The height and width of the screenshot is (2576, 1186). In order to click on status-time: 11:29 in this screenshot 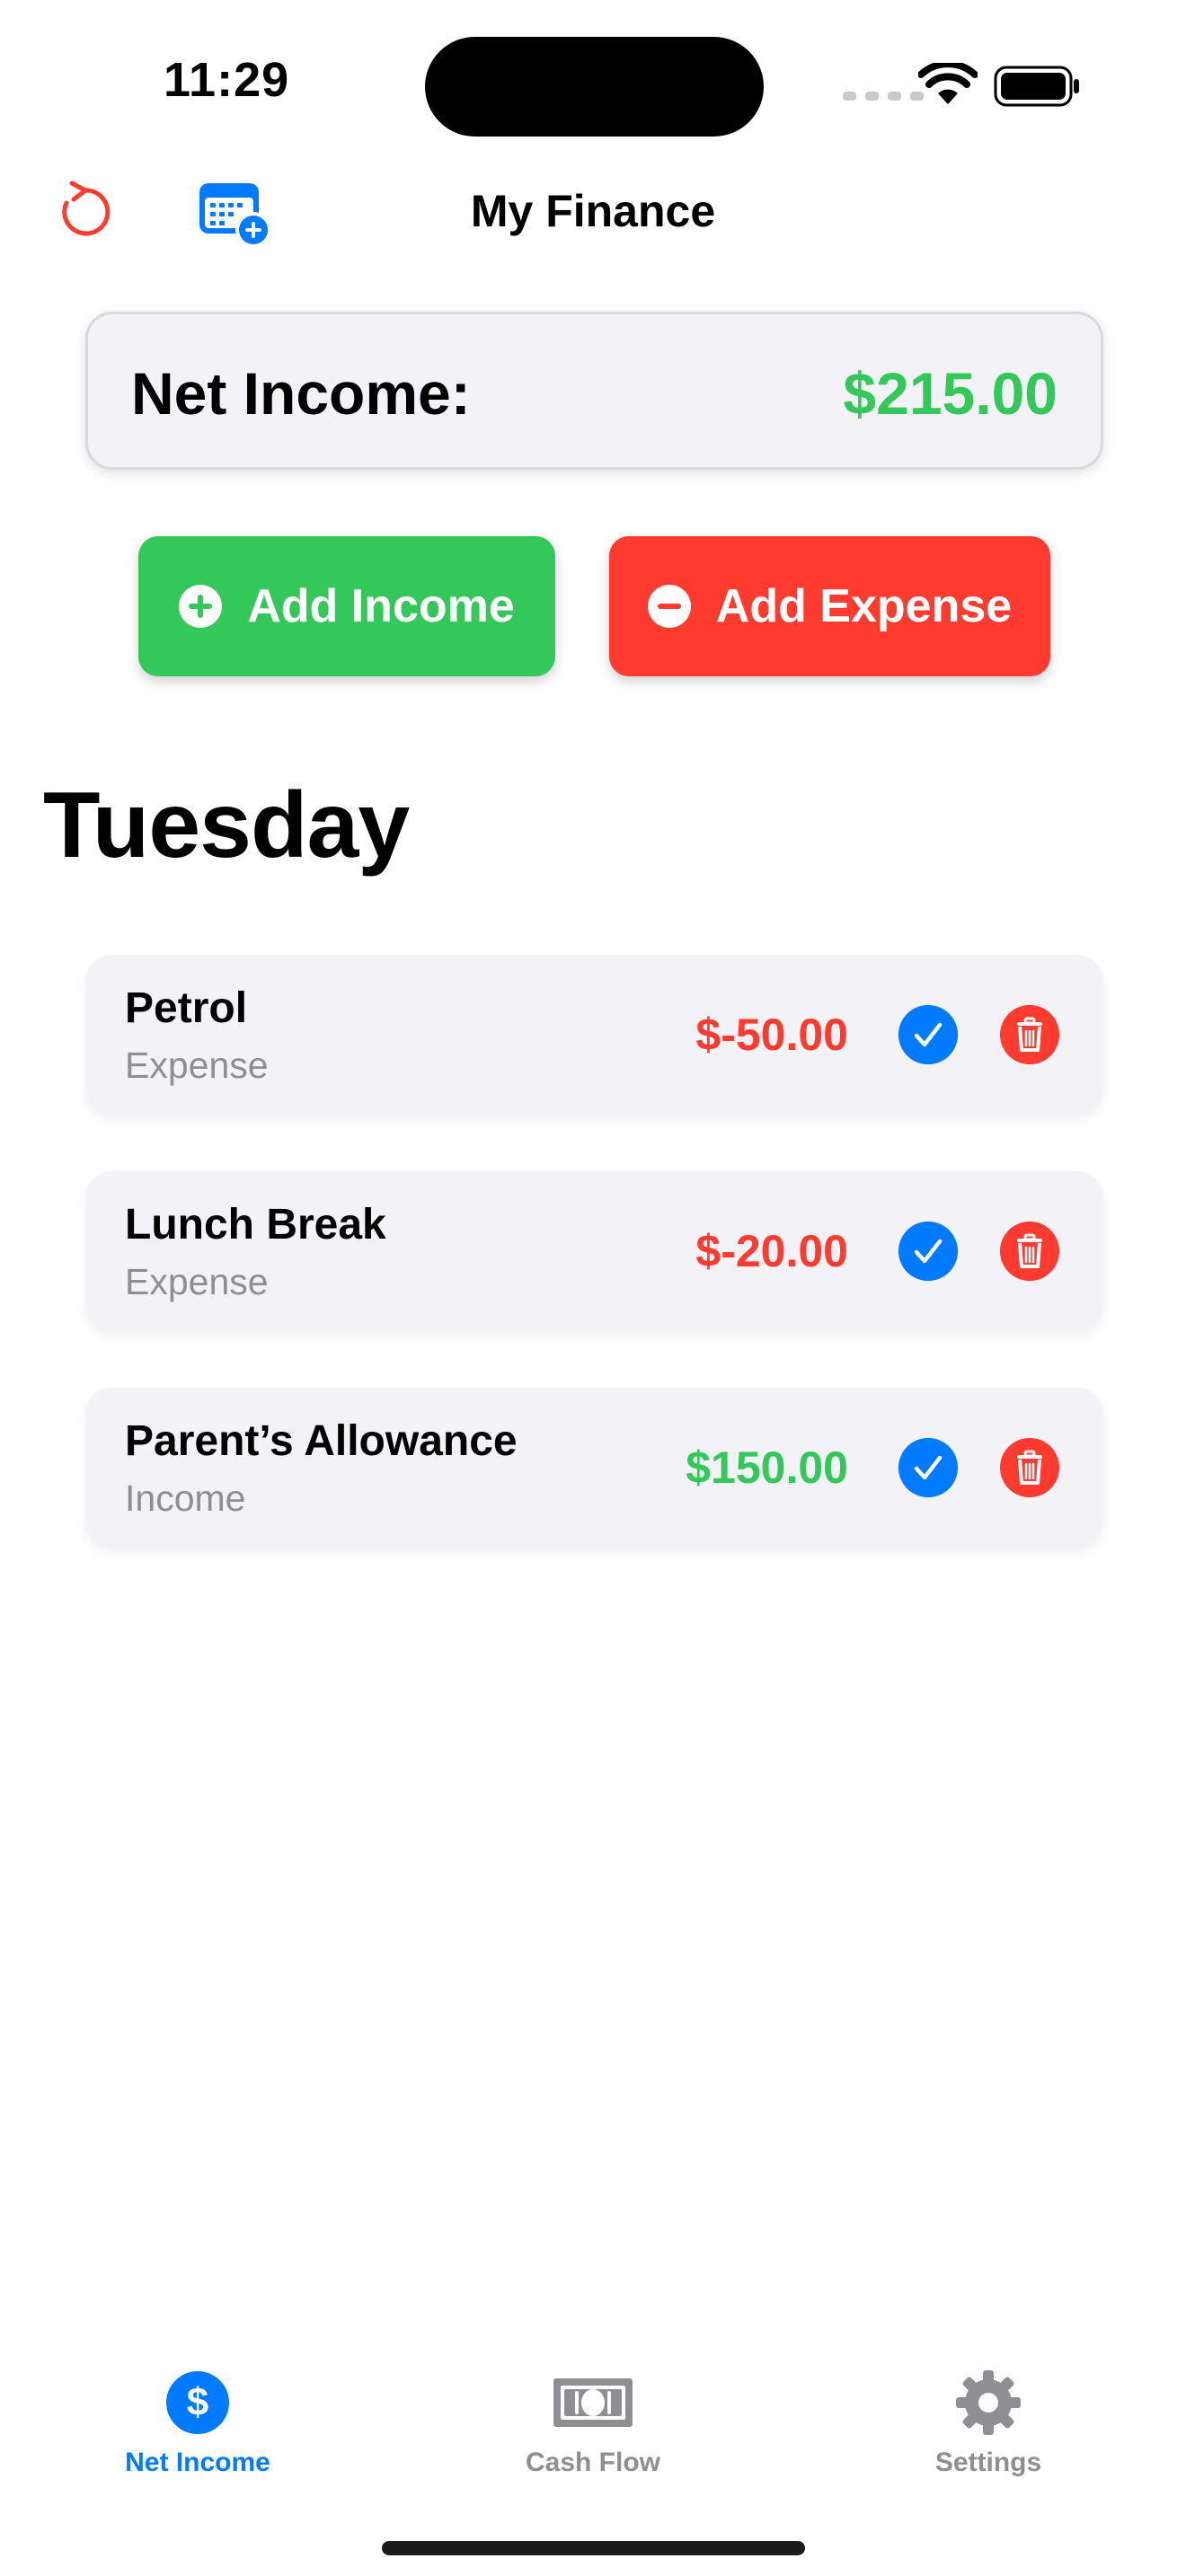, I will do `click(227, 80)`.